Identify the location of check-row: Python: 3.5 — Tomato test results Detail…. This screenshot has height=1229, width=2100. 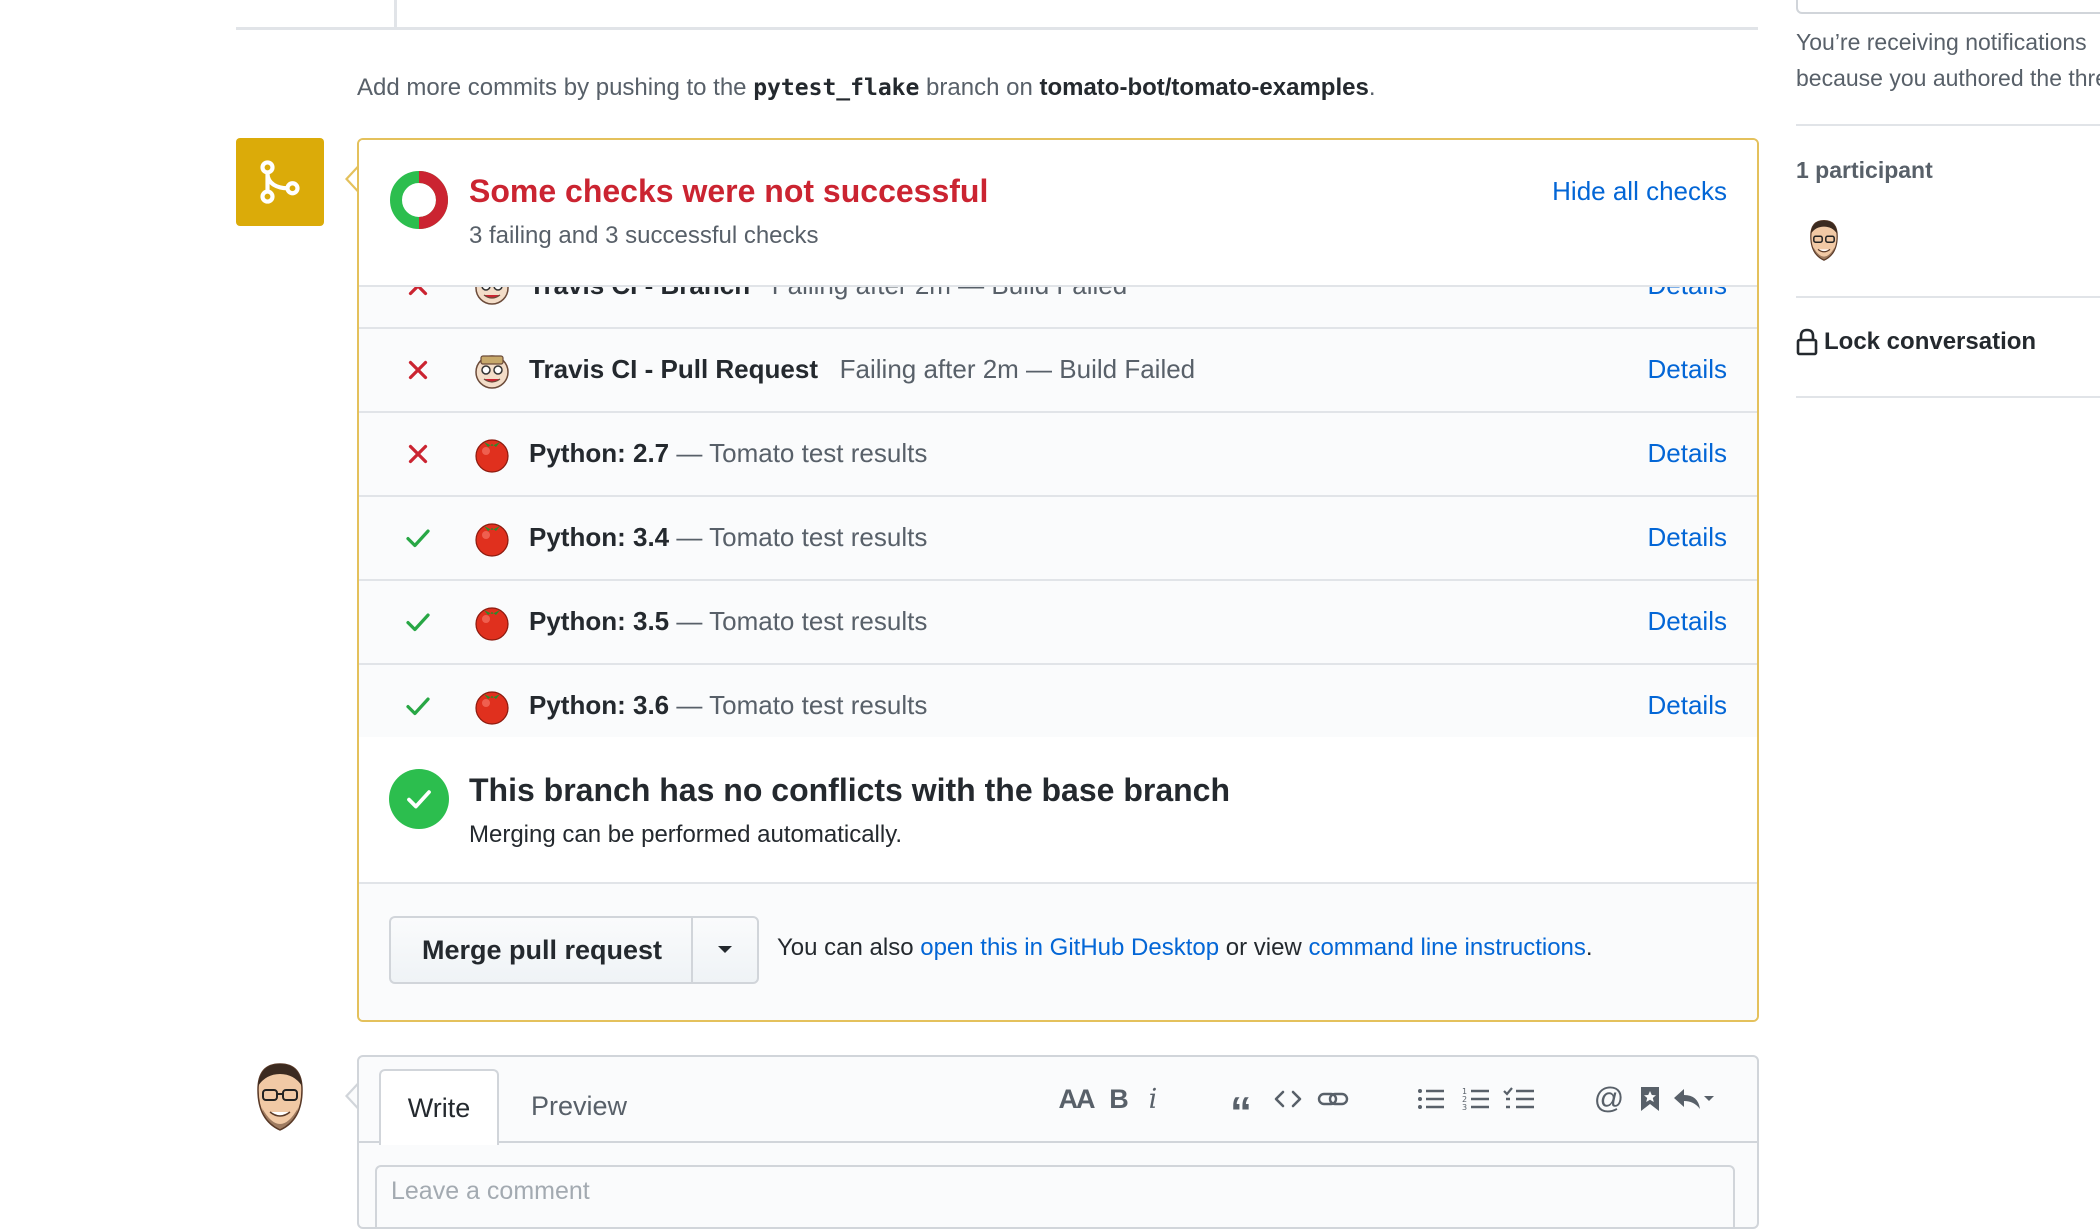
(1058, 623).